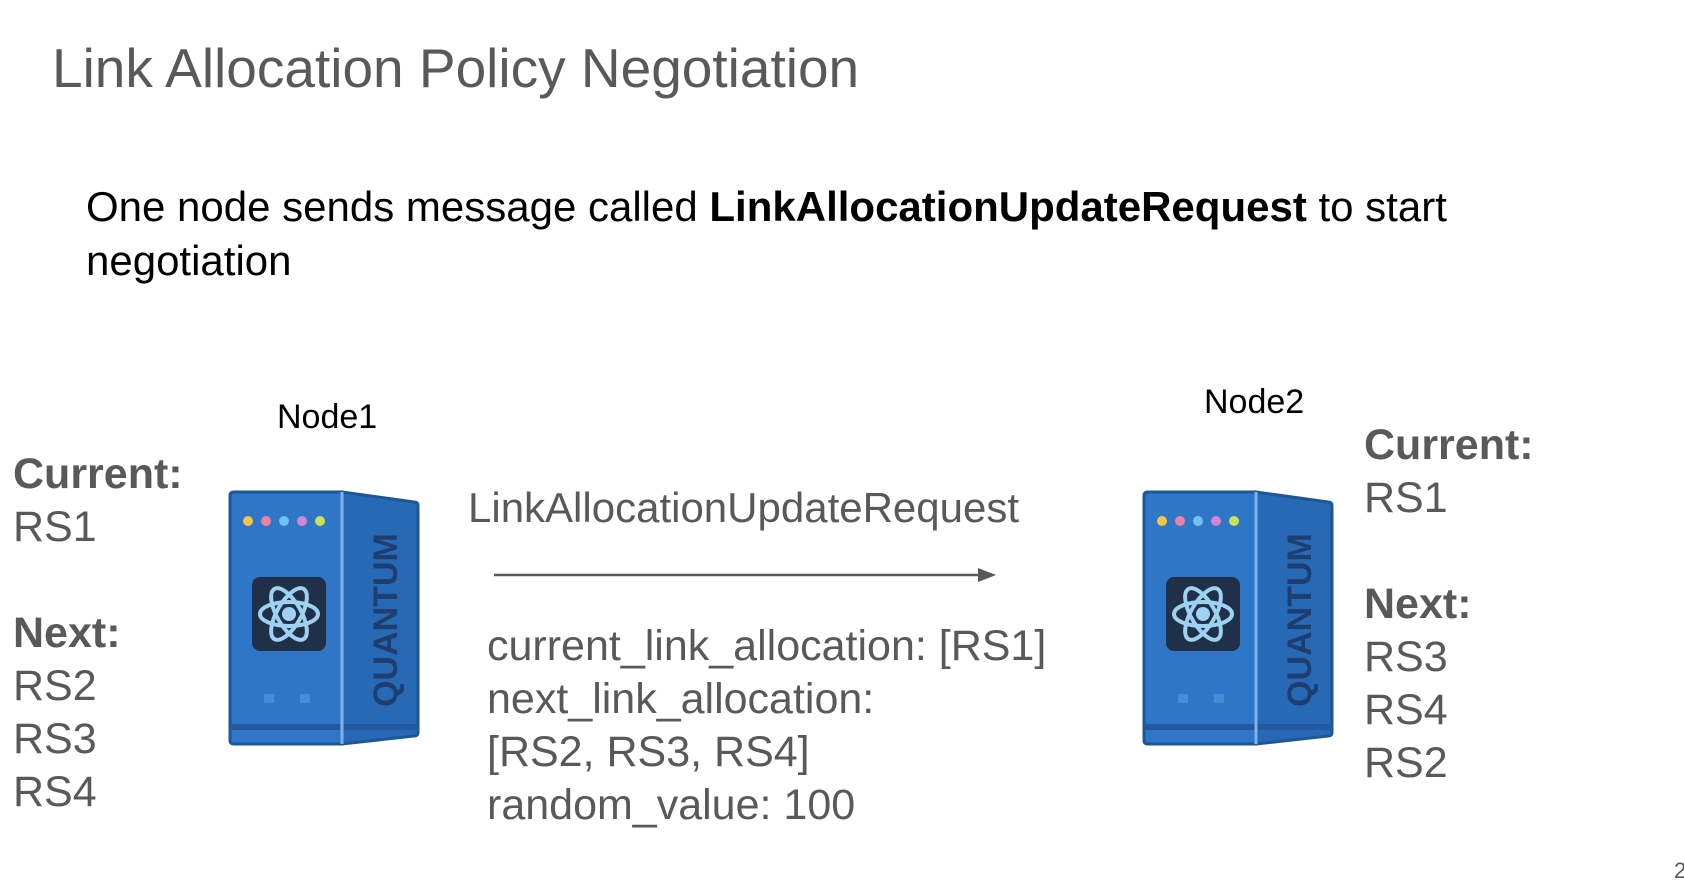  I want to click on page-number: 2, so click(1679, 870).